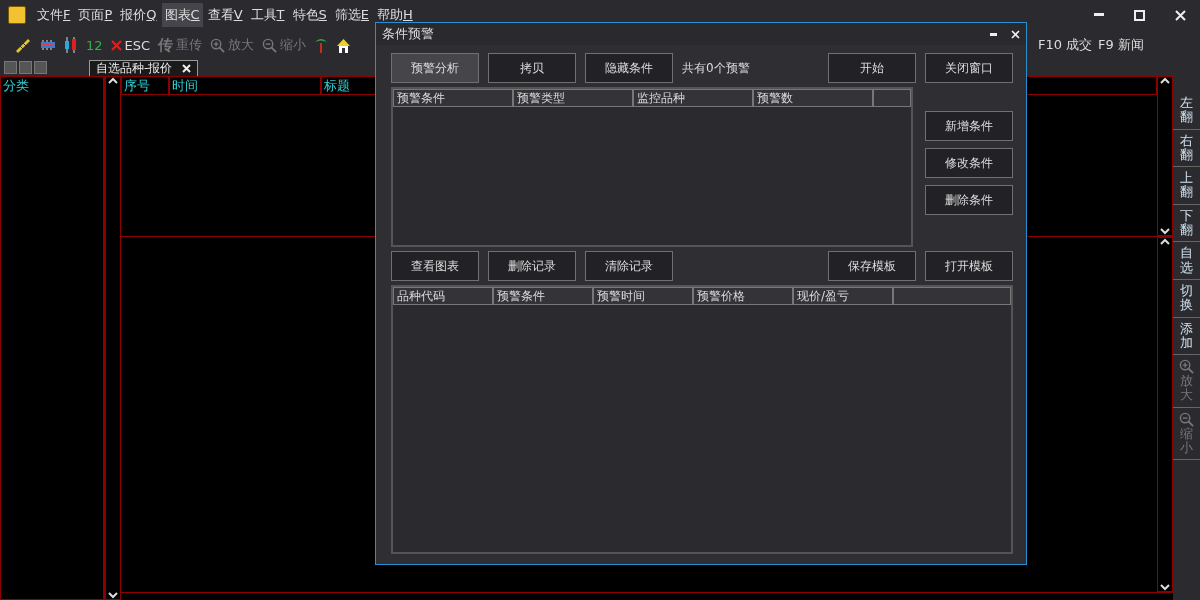 The height and width of the screenshot is (600, 1200). I want to click on candlestick-icon, so click(71, 45).